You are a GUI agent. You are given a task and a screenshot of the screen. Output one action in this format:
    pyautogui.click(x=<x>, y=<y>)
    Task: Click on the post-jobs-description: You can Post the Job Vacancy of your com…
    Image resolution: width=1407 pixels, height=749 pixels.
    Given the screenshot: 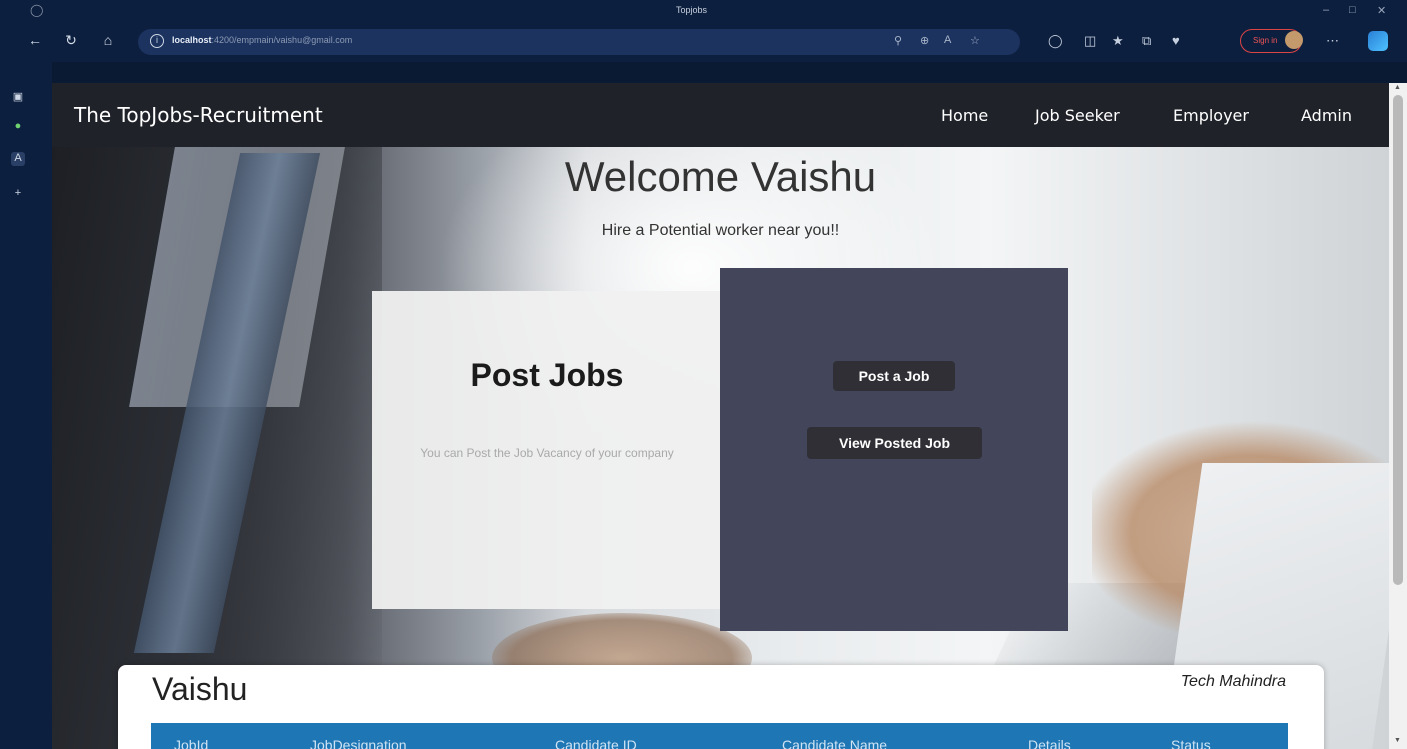 What is the action you would take?
    pyautogui.click(x=547, y=453)
    